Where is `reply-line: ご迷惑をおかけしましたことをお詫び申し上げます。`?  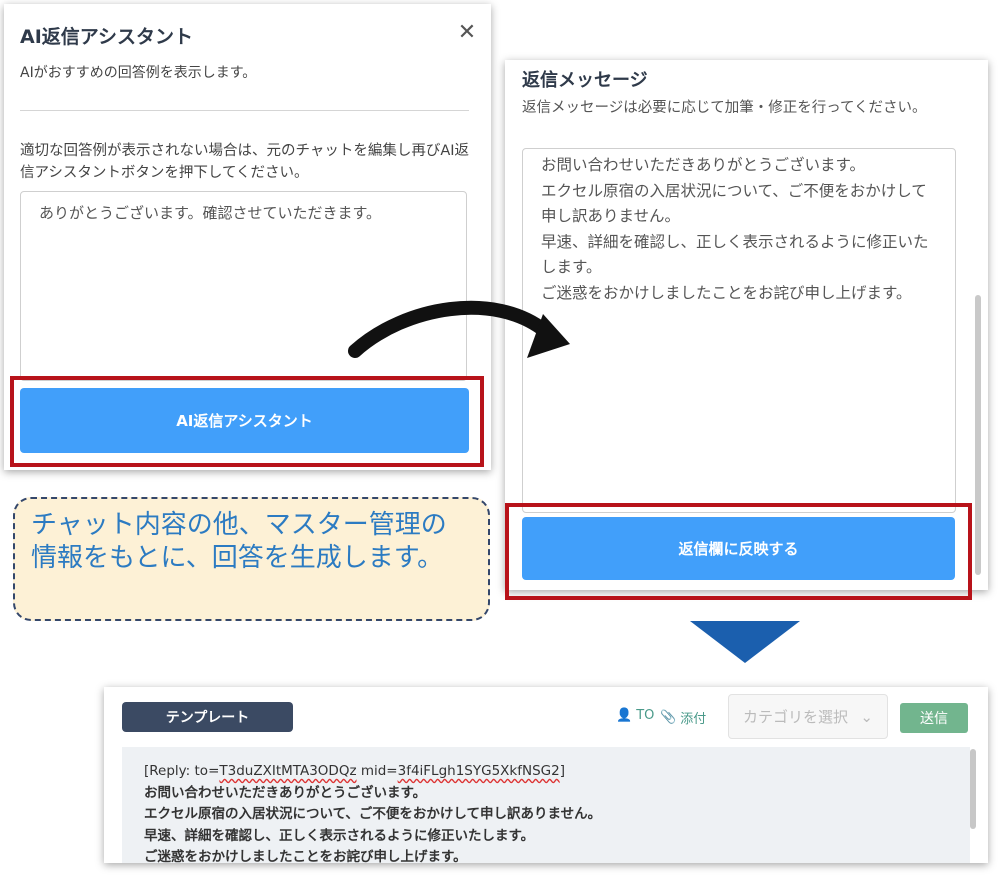 reply-line: ご迷惑をおかけしましたことをお詫び申し上げます。 is located at coordinates (726, 292).